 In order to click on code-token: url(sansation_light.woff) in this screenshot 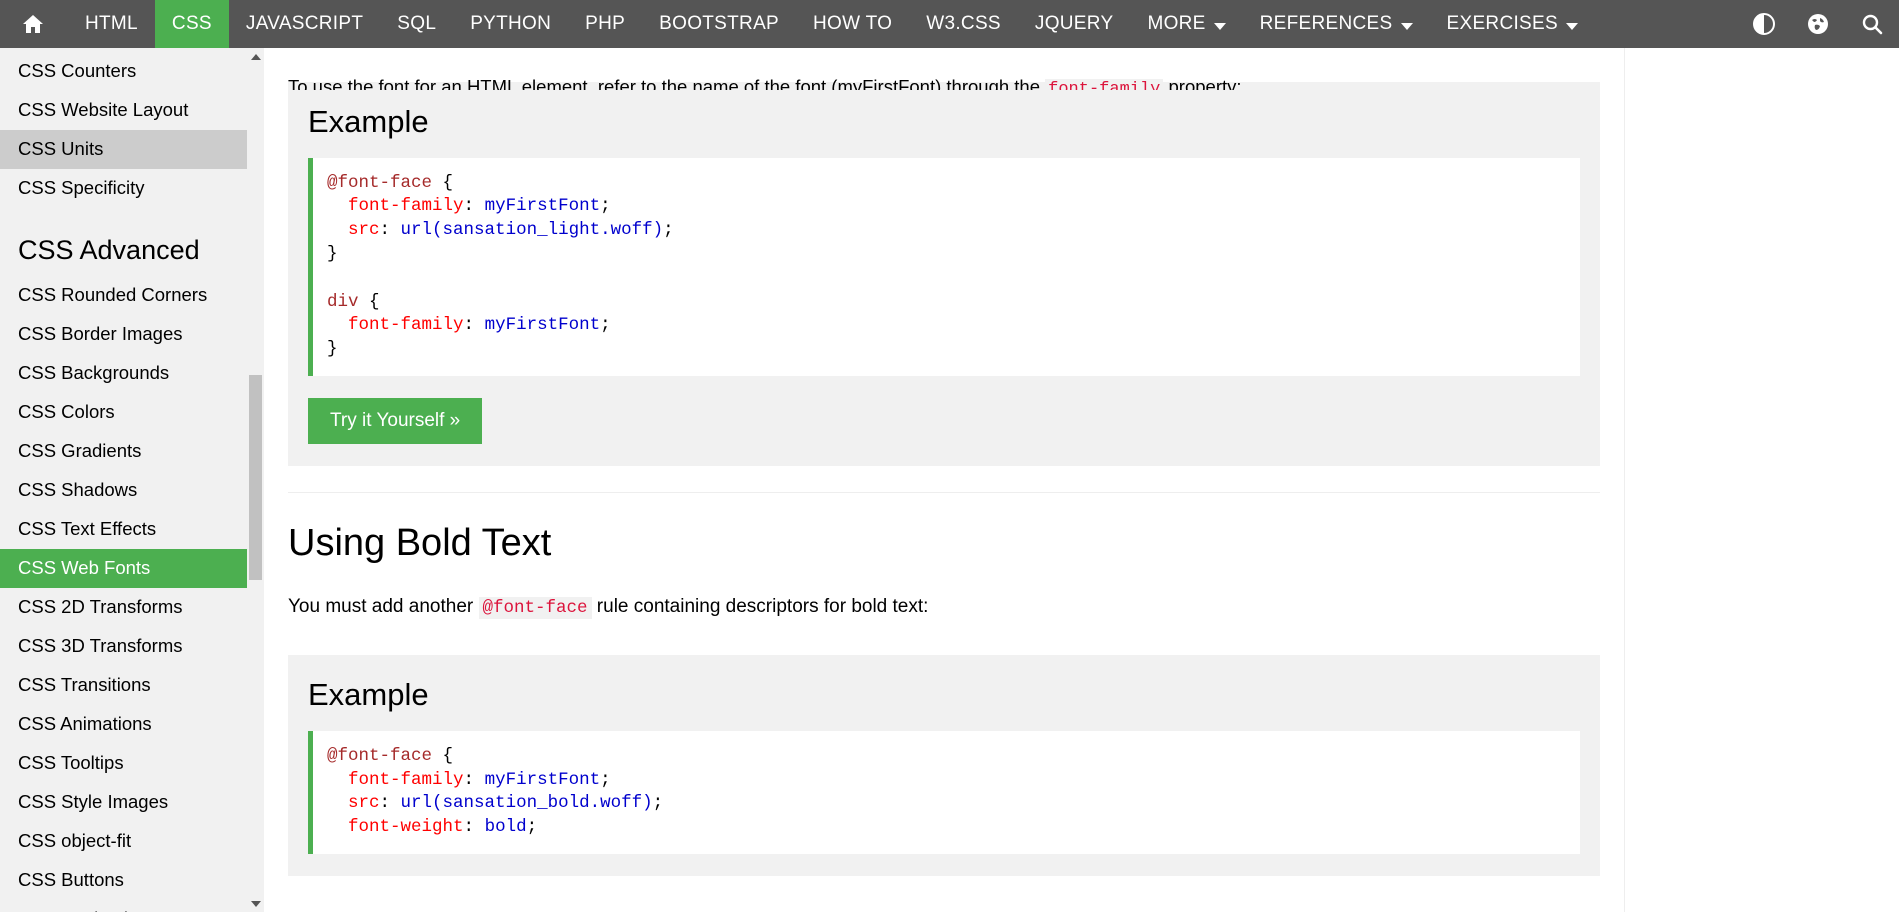, I will do `click(532, 230)`.